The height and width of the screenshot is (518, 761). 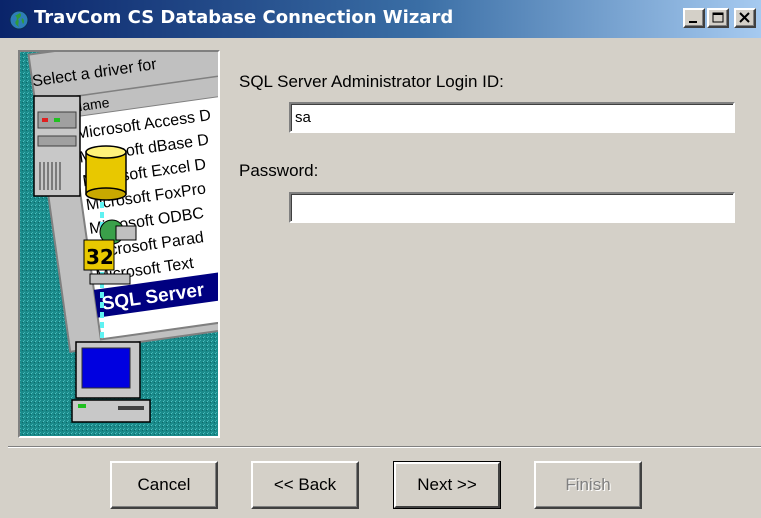 I want to click on badge-label: 32, so click(x=100, y=257).